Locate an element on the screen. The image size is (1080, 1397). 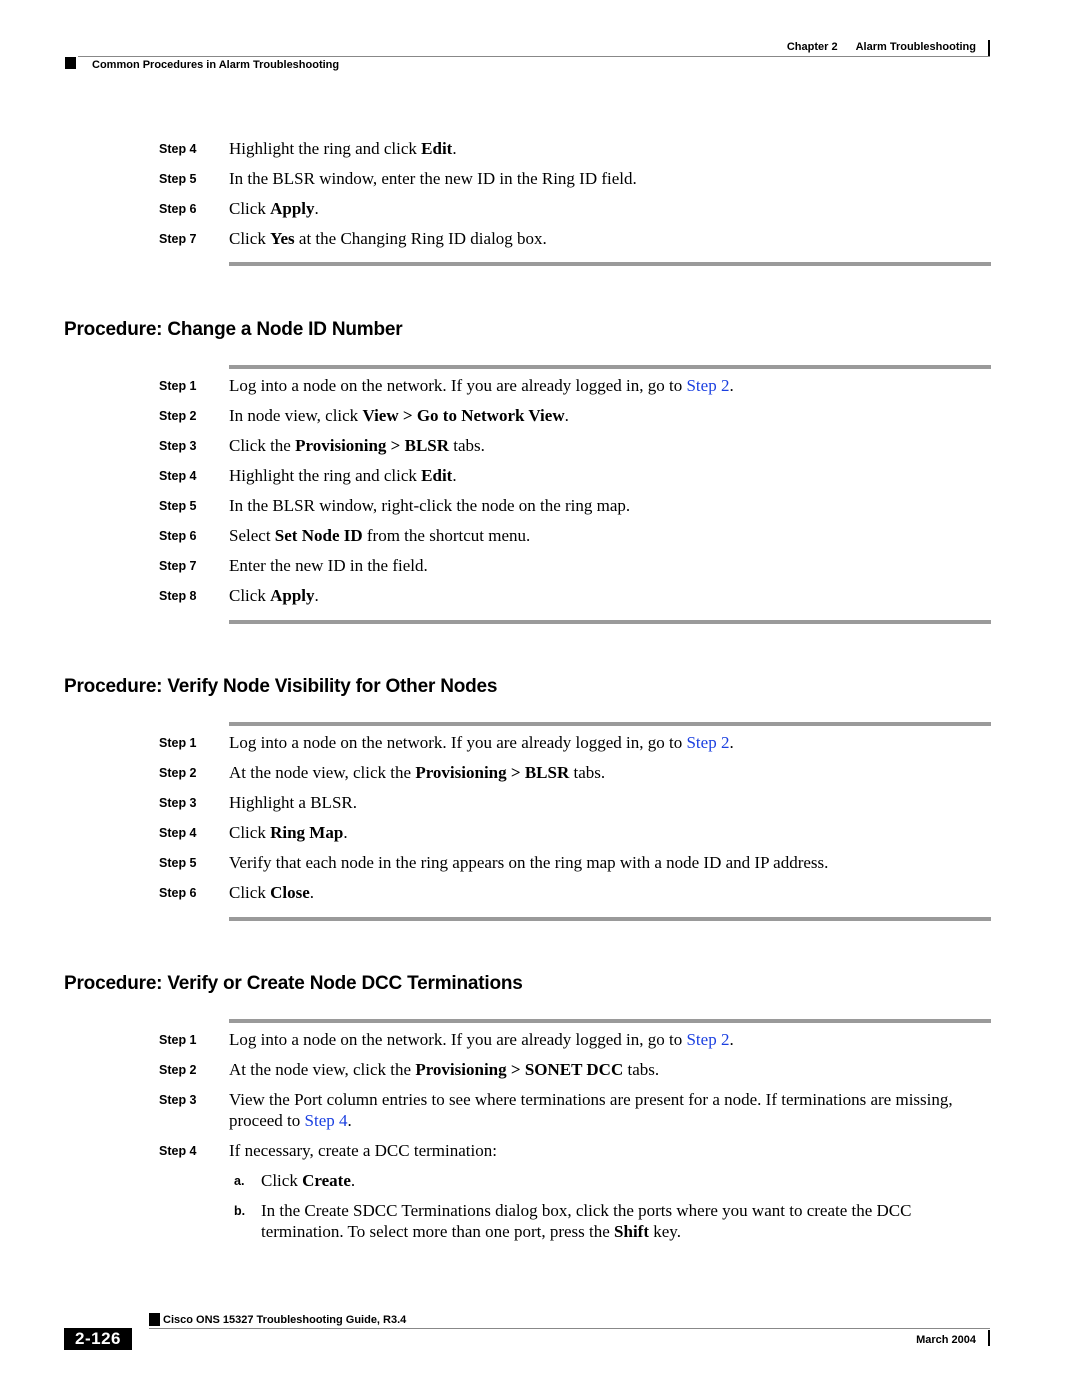
step-text-run: If necessary, create a DCC termination: is located at coordinates (363, 1150).